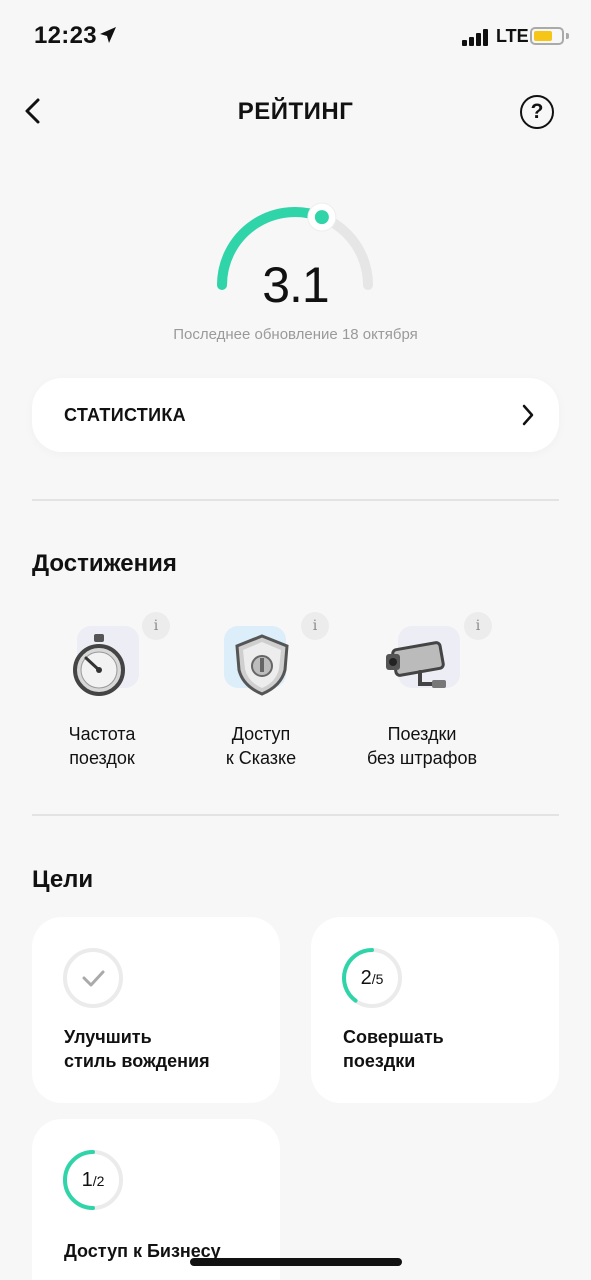 The height and width of the screenshot is (1280, 591). What do you see at coordinates (63, 879) in the screenshot?
I see `goals-title: Цели` at bounding box center [63, 879].